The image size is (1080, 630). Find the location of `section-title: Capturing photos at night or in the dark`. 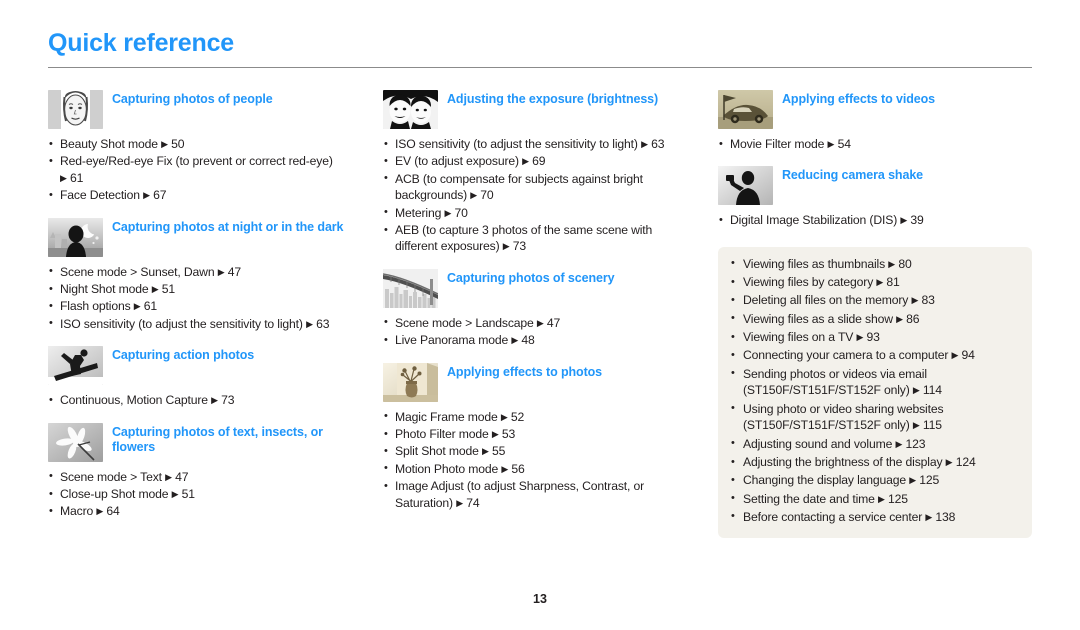

section-title: Capturing photos at night or in the dark is located at coordinates (228, 227).